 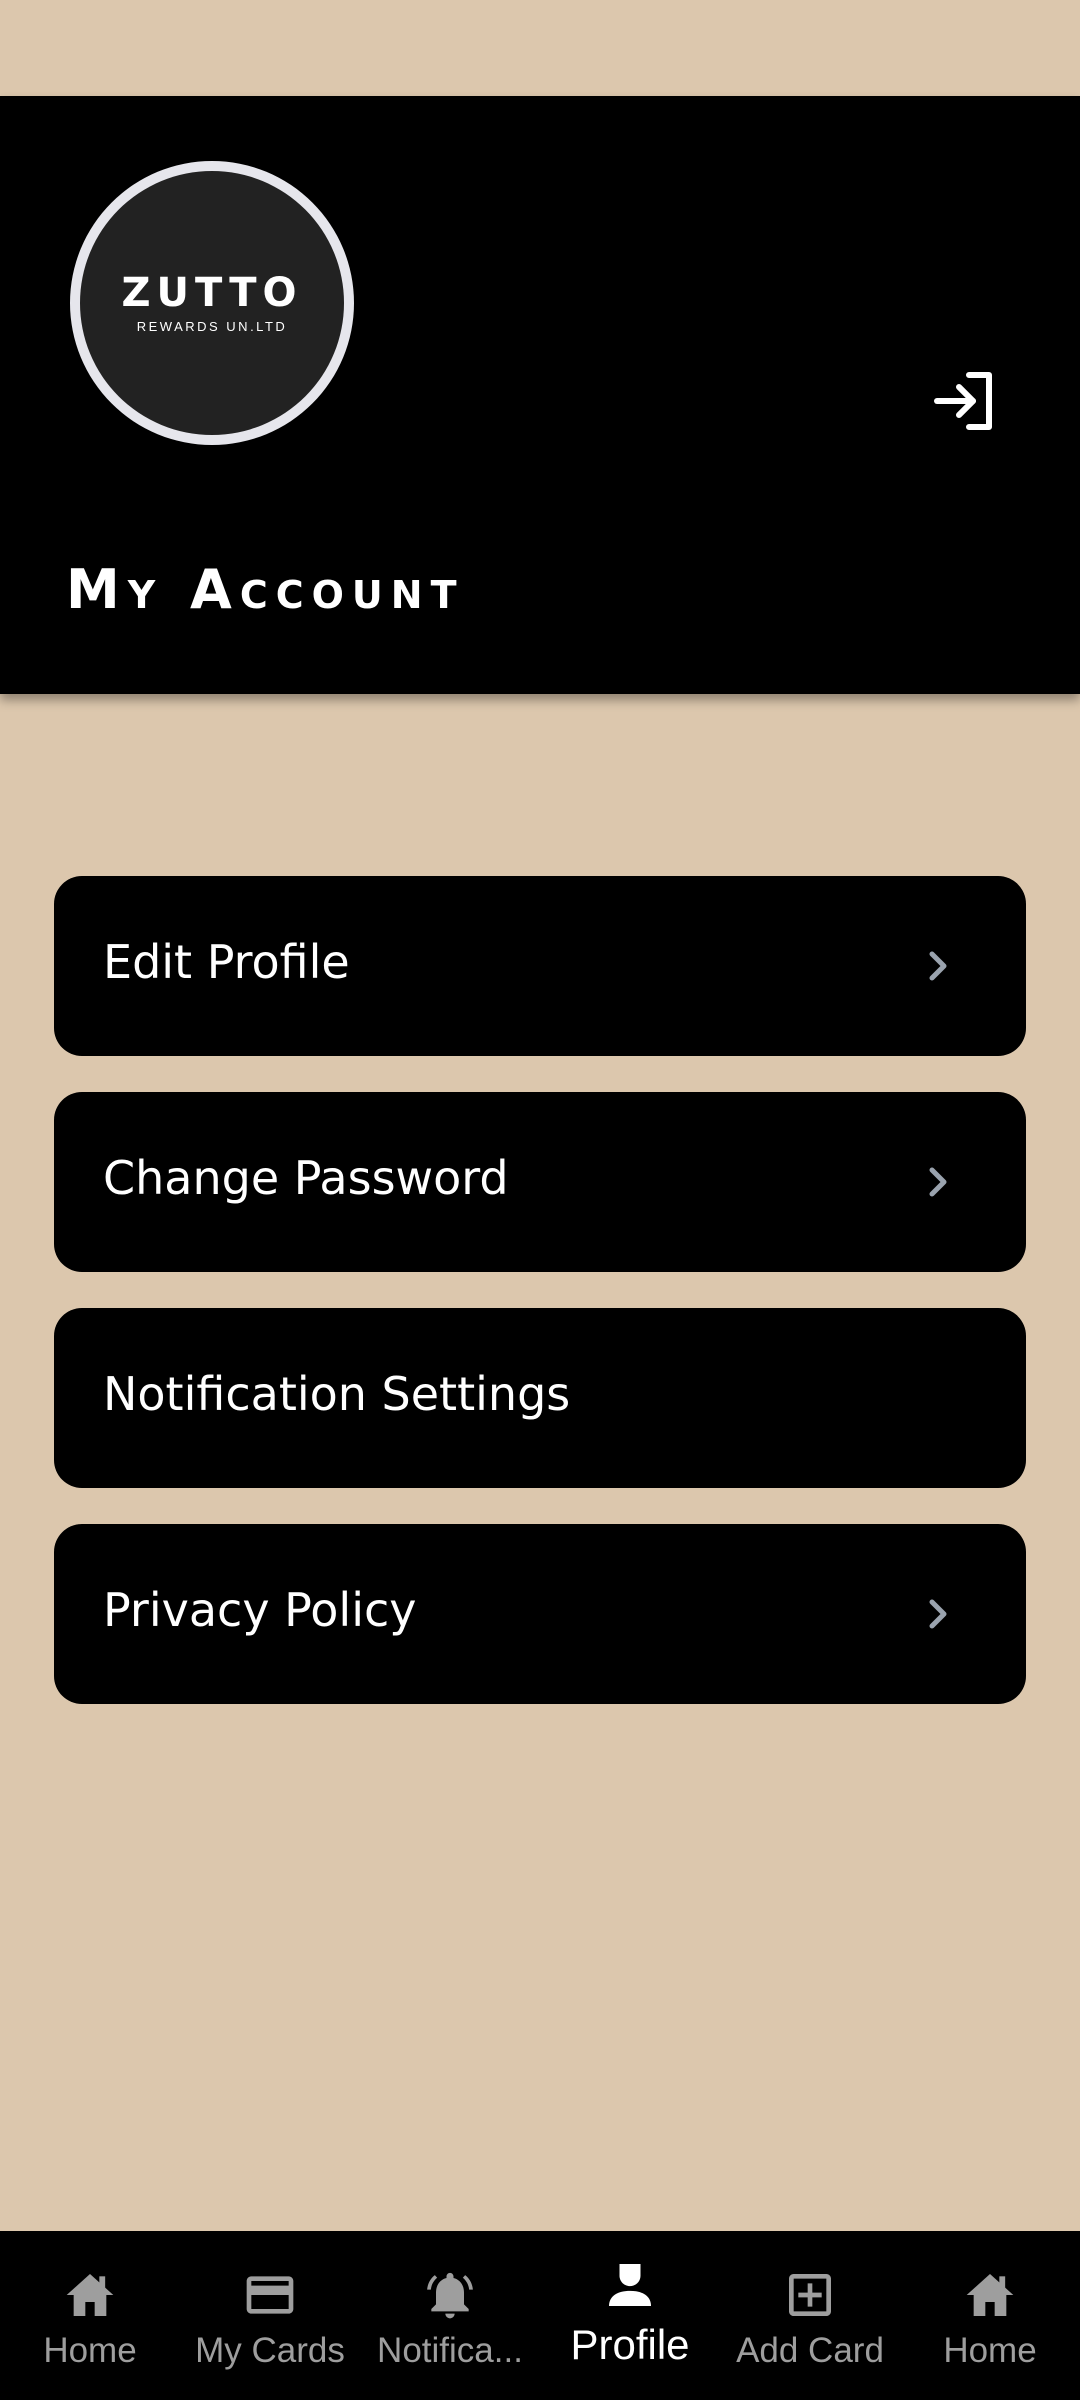 What do you see at coordinates (810, 2295) in the screenshot?
I see `add-box-icon` at bounding box center [810, 2295].